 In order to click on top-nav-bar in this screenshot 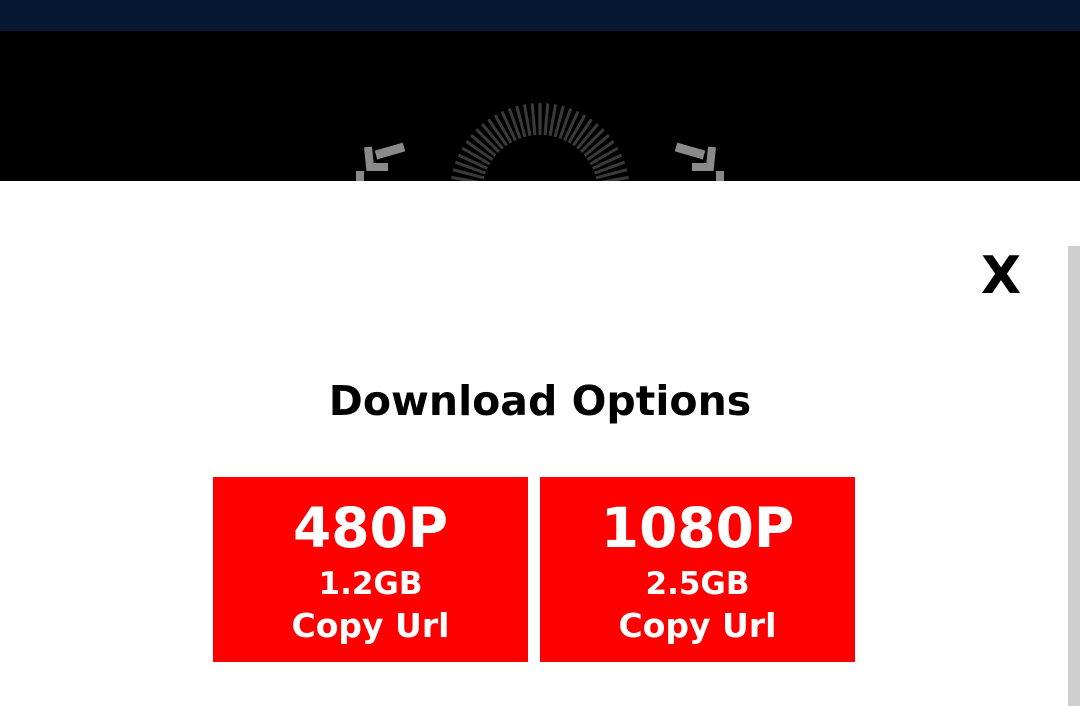, I will do `click(540, 15)`.